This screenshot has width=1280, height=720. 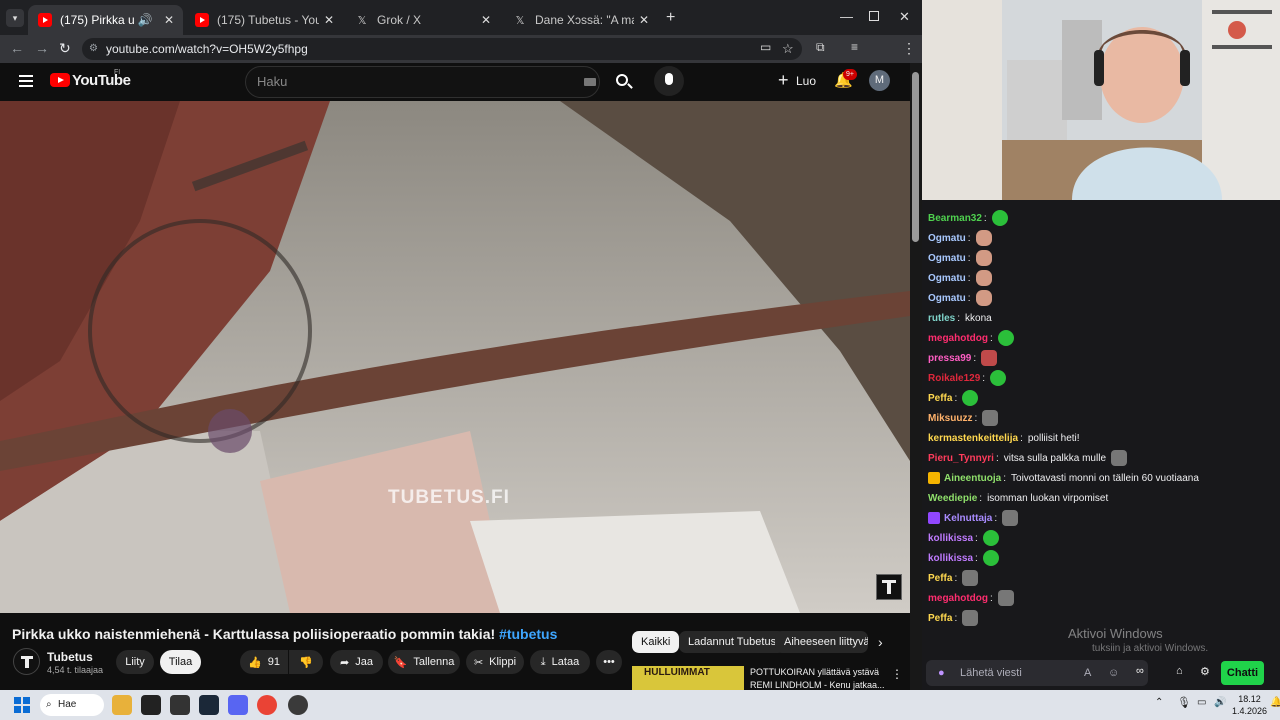 What do you see at coordinates (609, 662) in the screenshot?
I see `more-actions-button: •••` at bounding box center [609, 662].